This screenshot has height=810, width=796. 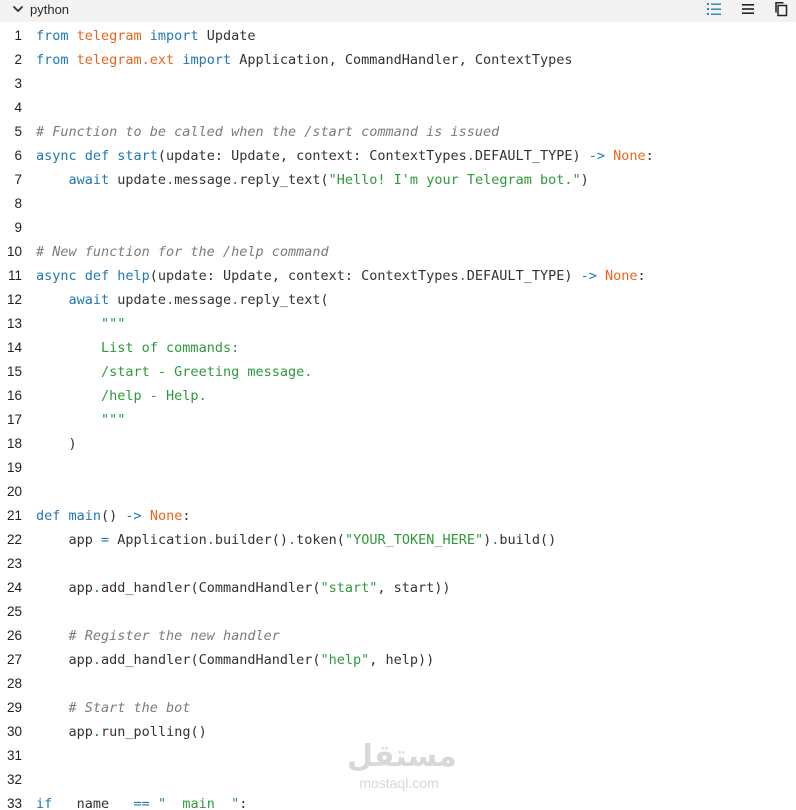 I want to click on code-text: List of commands:, so click(x=137, y=348).